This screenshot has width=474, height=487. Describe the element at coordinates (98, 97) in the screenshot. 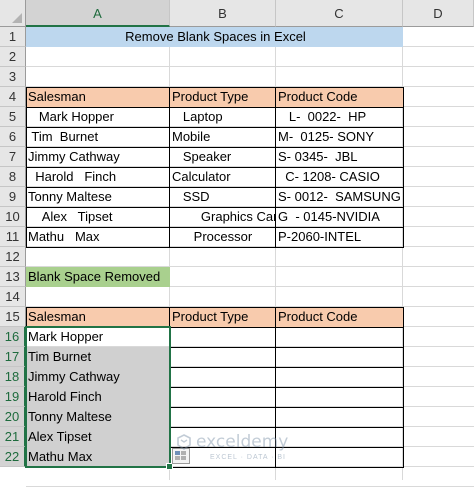

I see `table1-header-salesman: Salesman` at that location.